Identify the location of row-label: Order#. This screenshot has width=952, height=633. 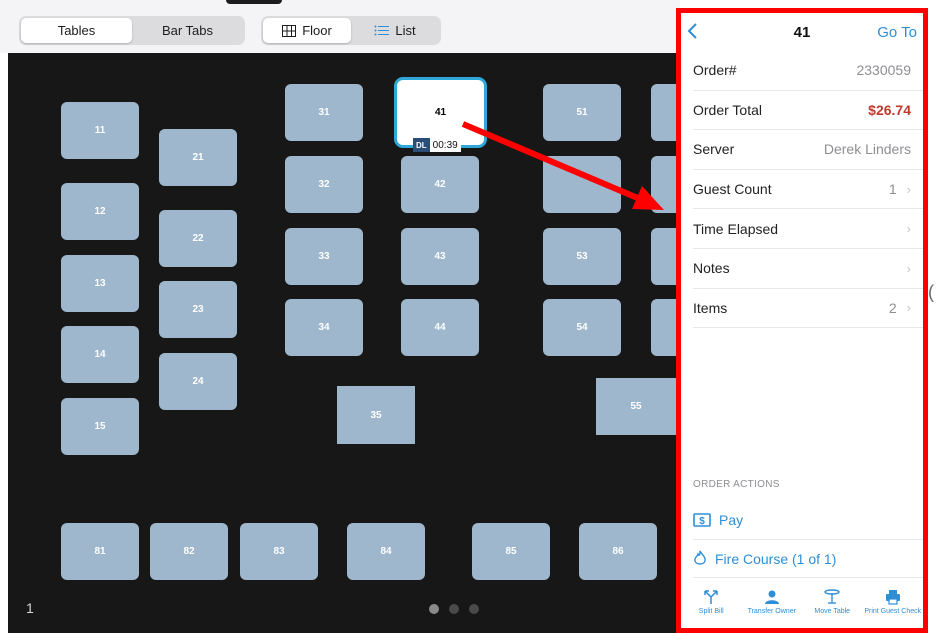
(715, 70).